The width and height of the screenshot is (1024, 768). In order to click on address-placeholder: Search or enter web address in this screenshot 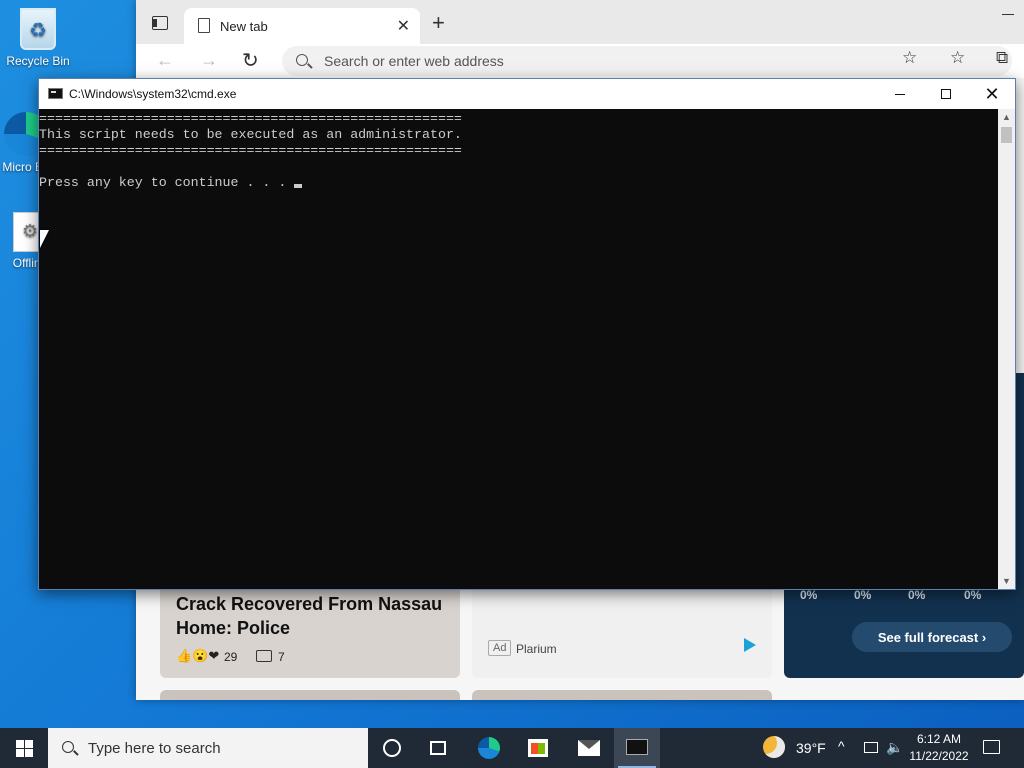, I will do `click(414, 61)`.